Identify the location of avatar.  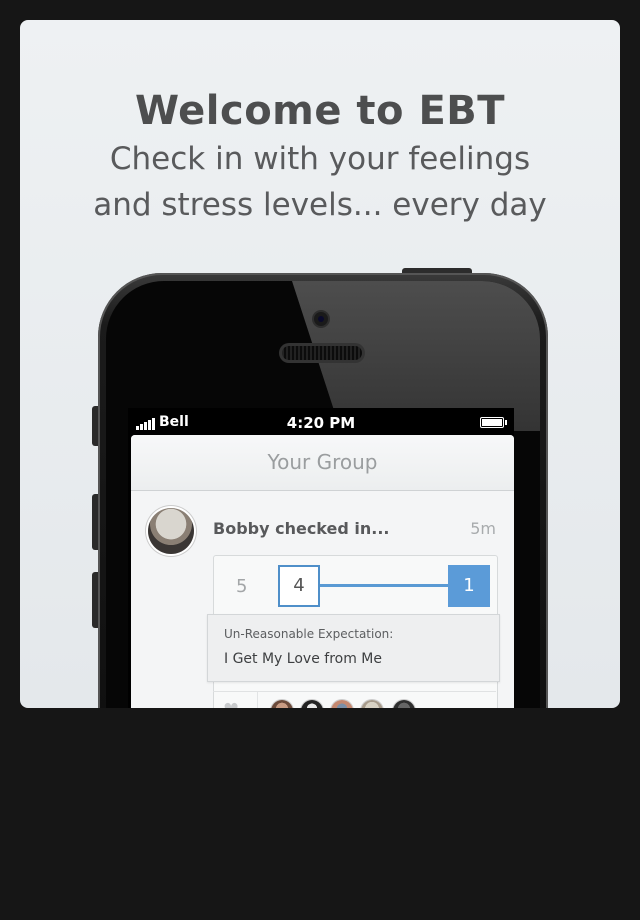
(171, 531).